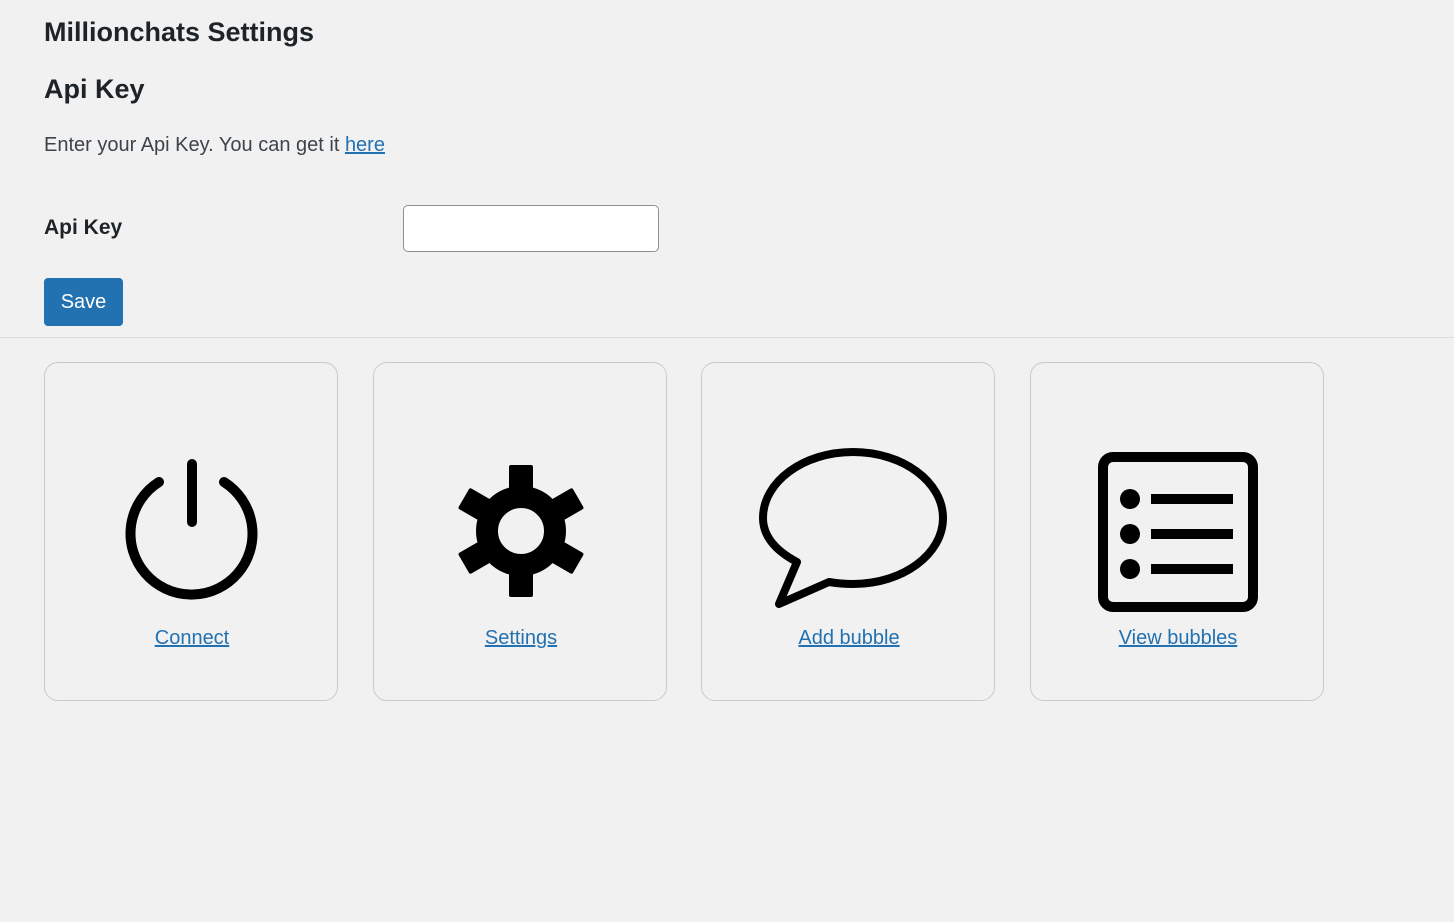 The width and height of the screenshot is (1454, 922). I want to click on view-bubbles-card: View bubbles, so click(1177, 531).